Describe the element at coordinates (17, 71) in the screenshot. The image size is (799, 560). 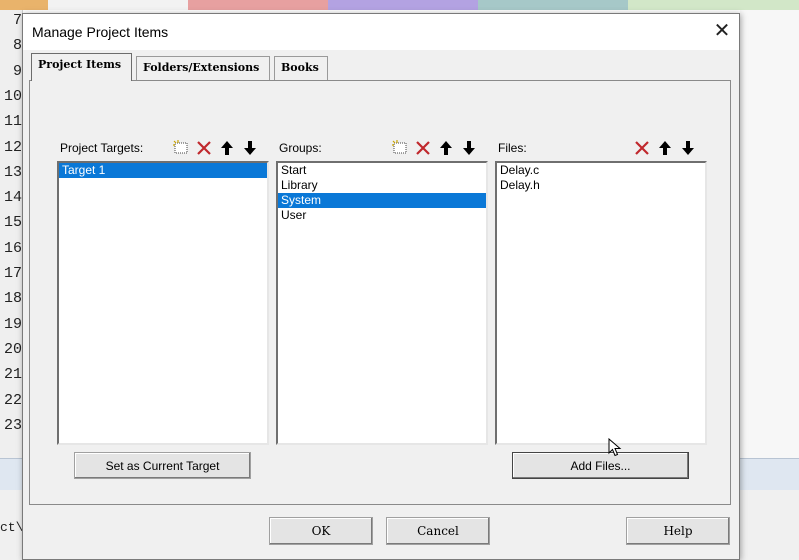
I see `line-number: 9` at that location.